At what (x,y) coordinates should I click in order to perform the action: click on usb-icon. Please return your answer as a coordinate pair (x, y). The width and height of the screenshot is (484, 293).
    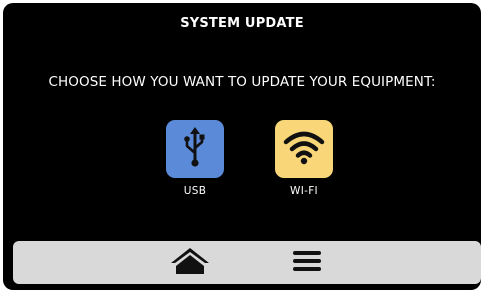
    Looking at the image, I should click on (195, 149).